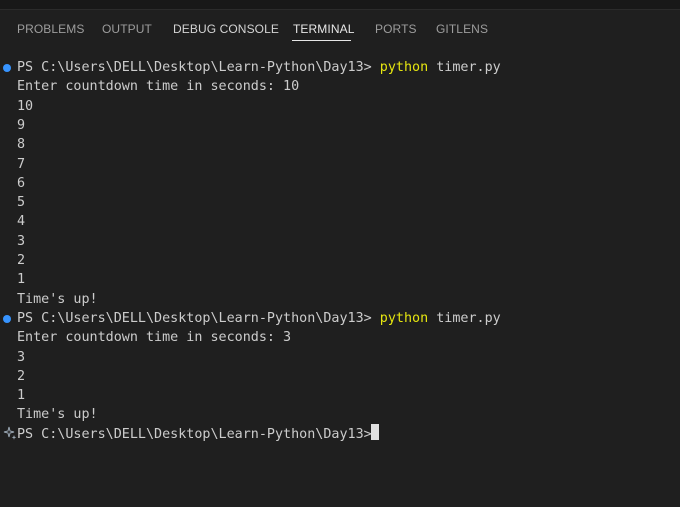 Image resolution: width=680 pixels, height=507 pixels. Describe the element at coordinates (154, 338) in the screenshot. I see `output-line: Enter countdown time in seconds: 3` at that location.